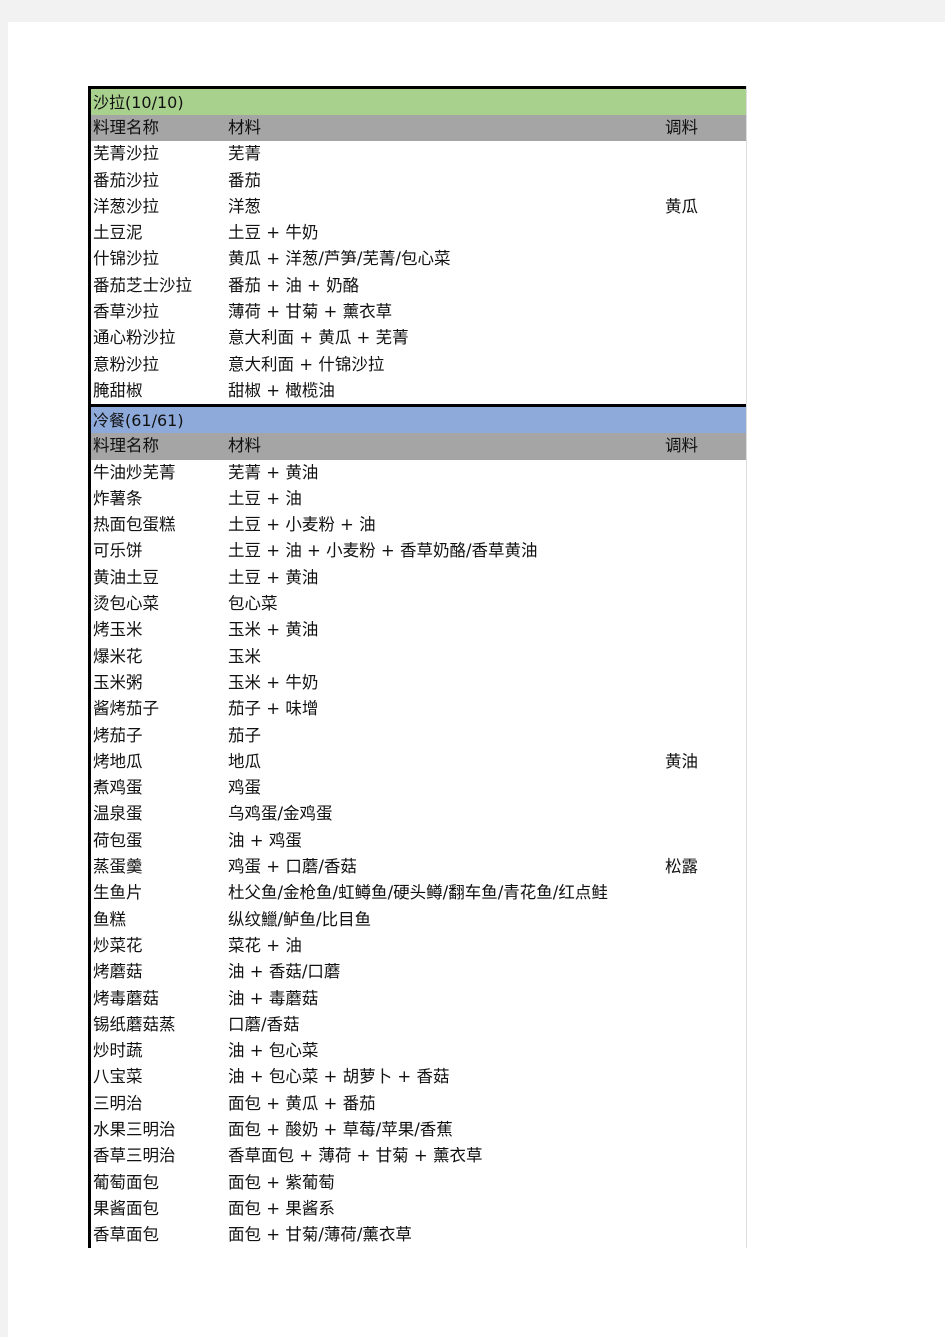  I want to click on dish-name: 香草沙拉, so click(126, 312).